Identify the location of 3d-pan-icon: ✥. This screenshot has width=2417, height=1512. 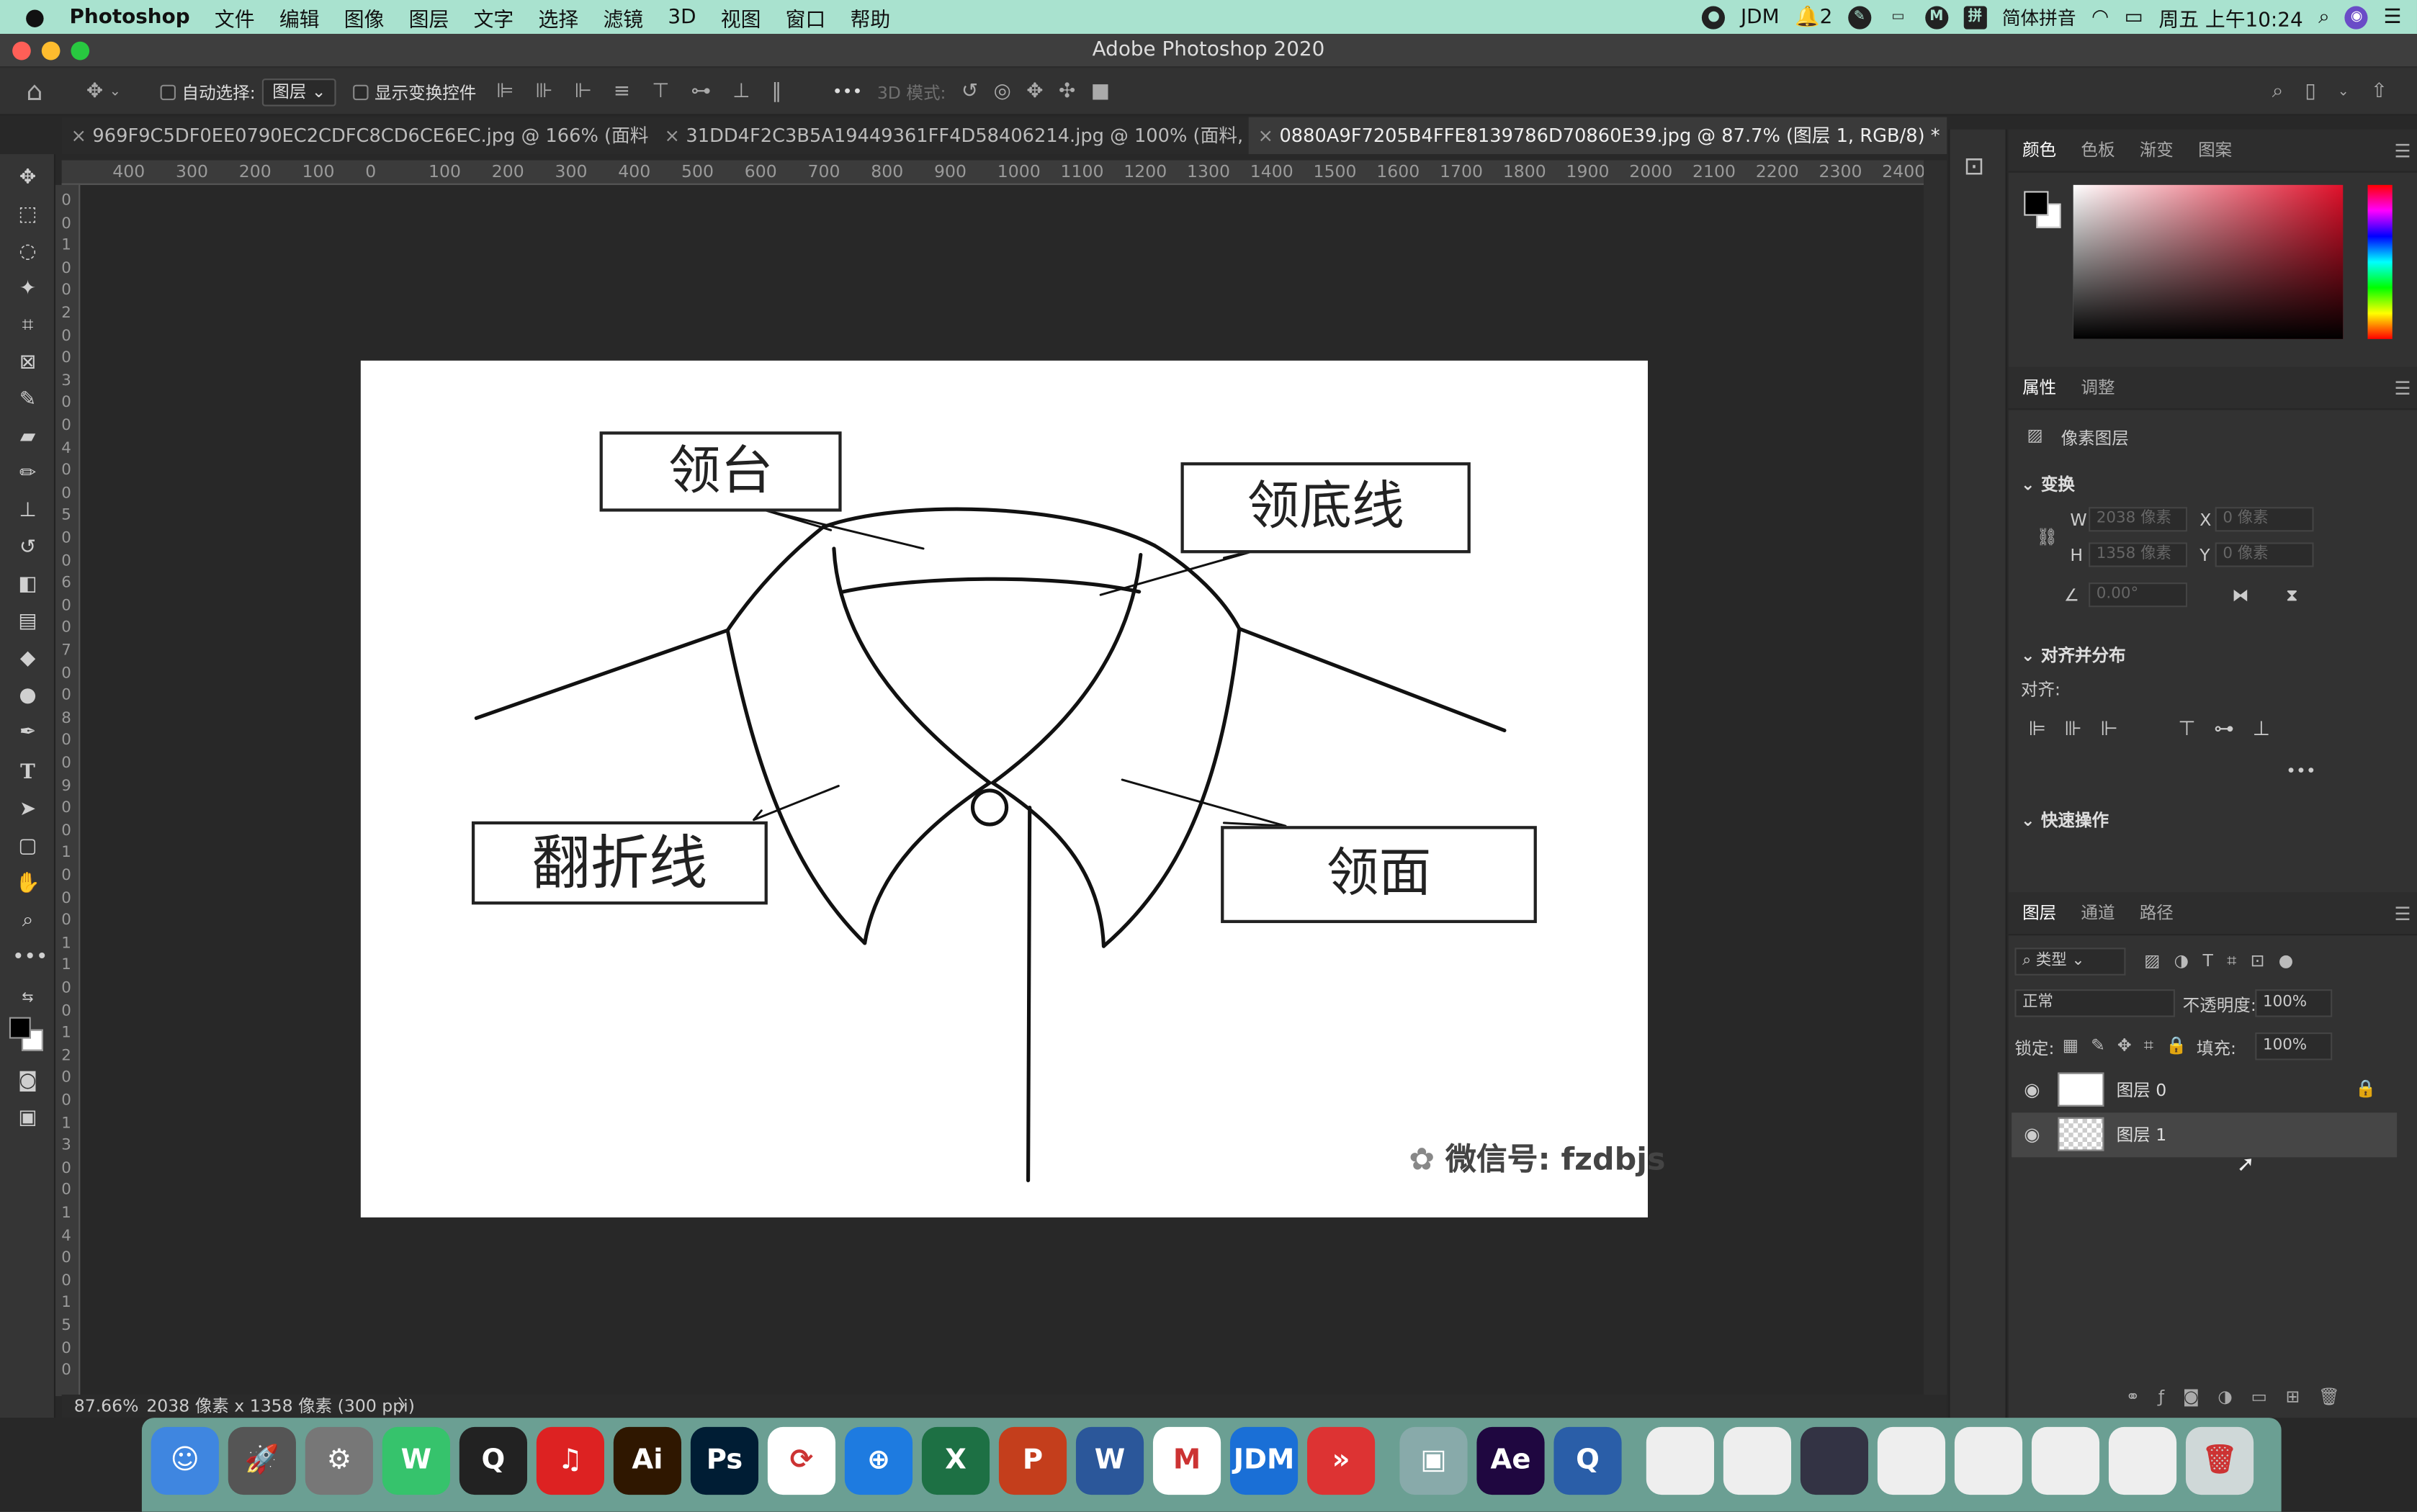
(1034, 91).